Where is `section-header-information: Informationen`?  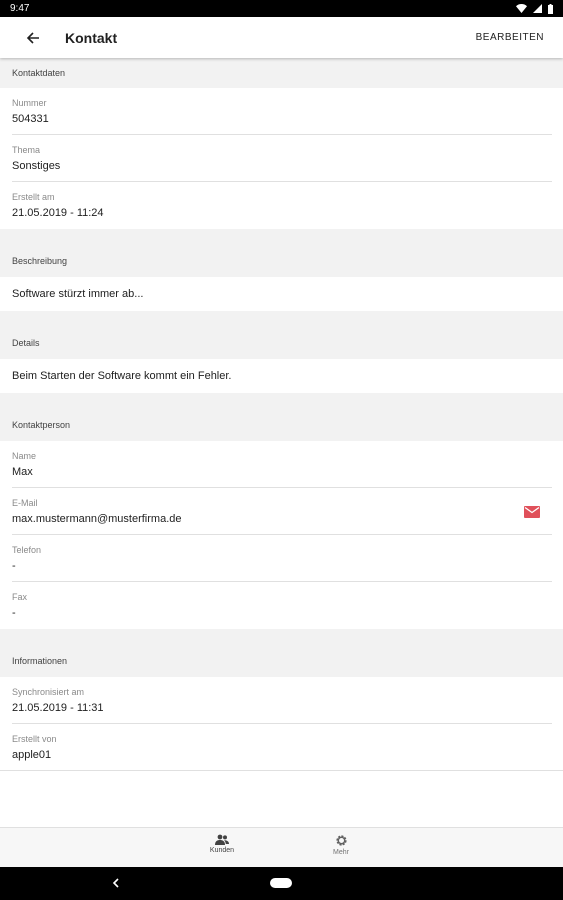
section-header-information: Informationen is located at coordinates (281, 653).